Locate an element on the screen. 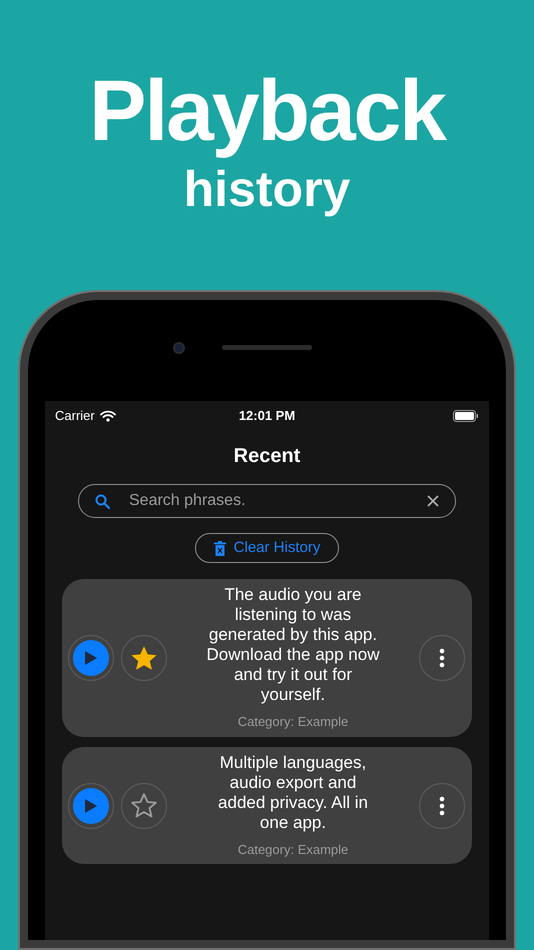 Image resolution: width=534 pixels, height=950 pixels. battery-icon is located at coordinates (466, 416).